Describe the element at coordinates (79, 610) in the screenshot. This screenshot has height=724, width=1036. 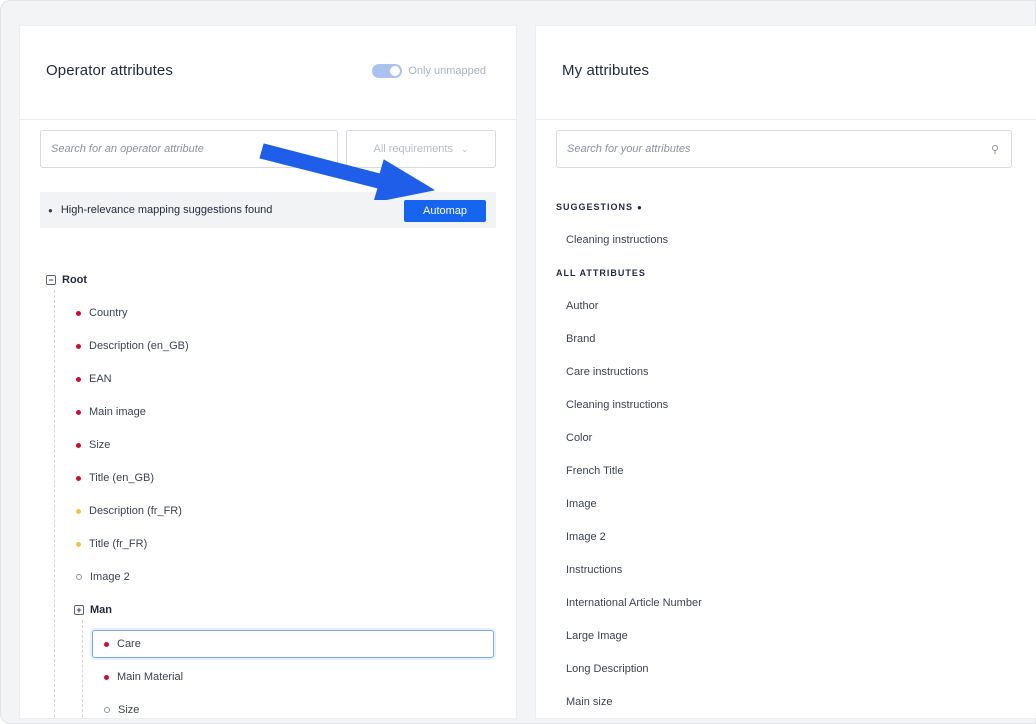
I see `expand-icon: +` at that location.